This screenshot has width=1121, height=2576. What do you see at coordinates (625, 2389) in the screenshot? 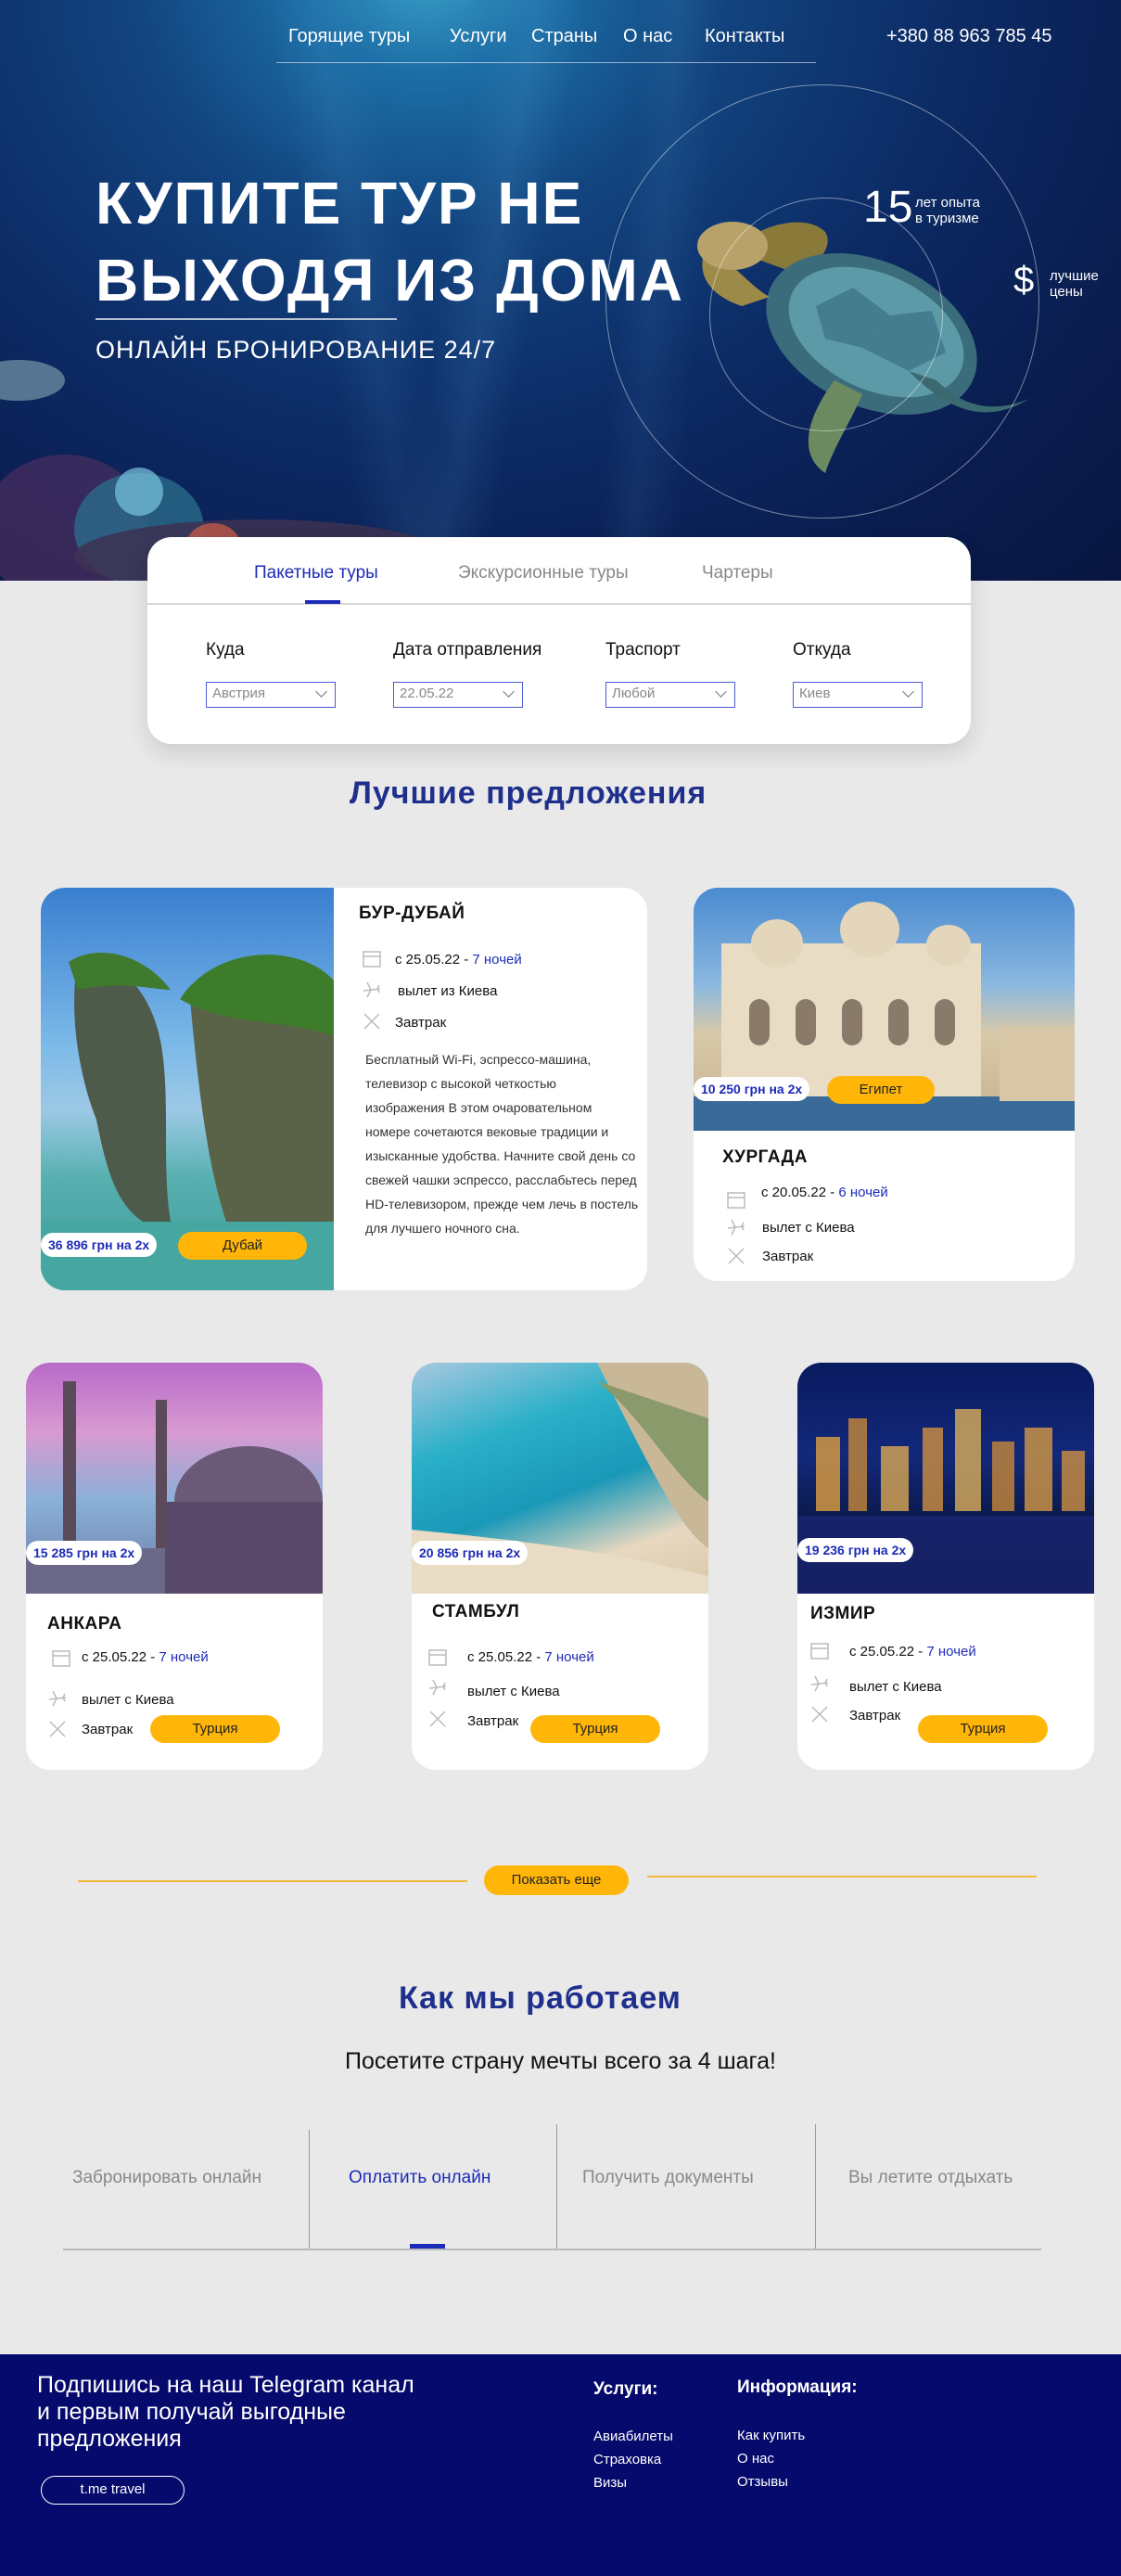
I see `footer-services-title: Услуги:` at bounding box center [625, 2389].